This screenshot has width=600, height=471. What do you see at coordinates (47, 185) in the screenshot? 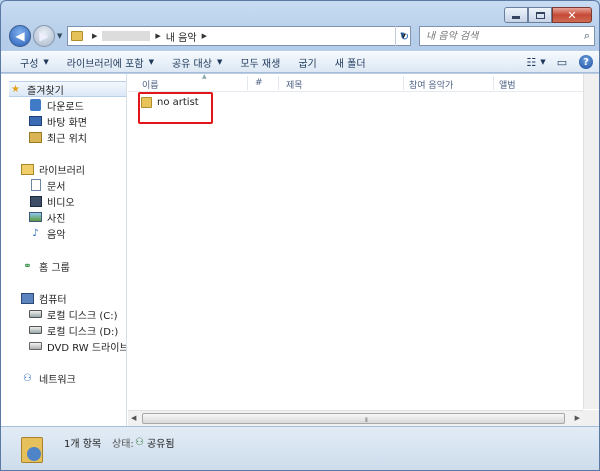
I see `sidebar-item-documents: 문서` at bounding box center [47, 185].